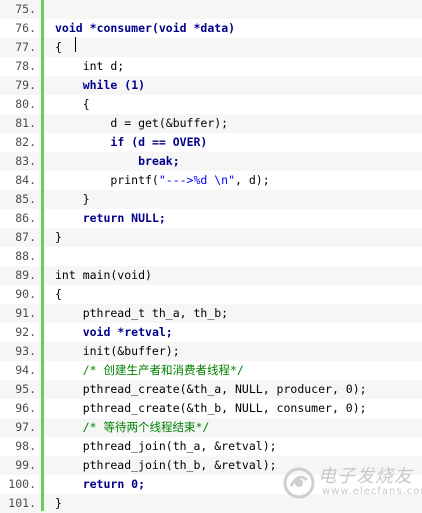 This screenshot has height=513, width=422. Describe the element at coordinates (211, 66) in the screenshot. I see `code-line: 78. int d;` at that location.